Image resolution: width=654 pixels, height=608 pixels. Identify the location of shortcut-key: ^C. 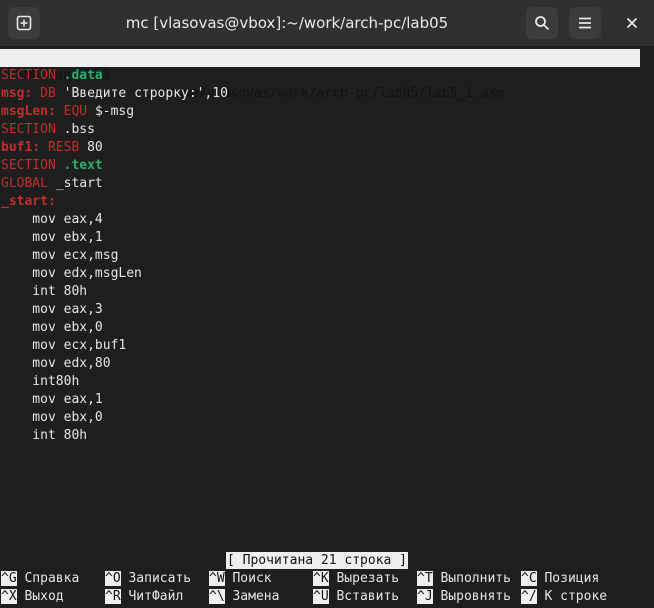
(529, 578).